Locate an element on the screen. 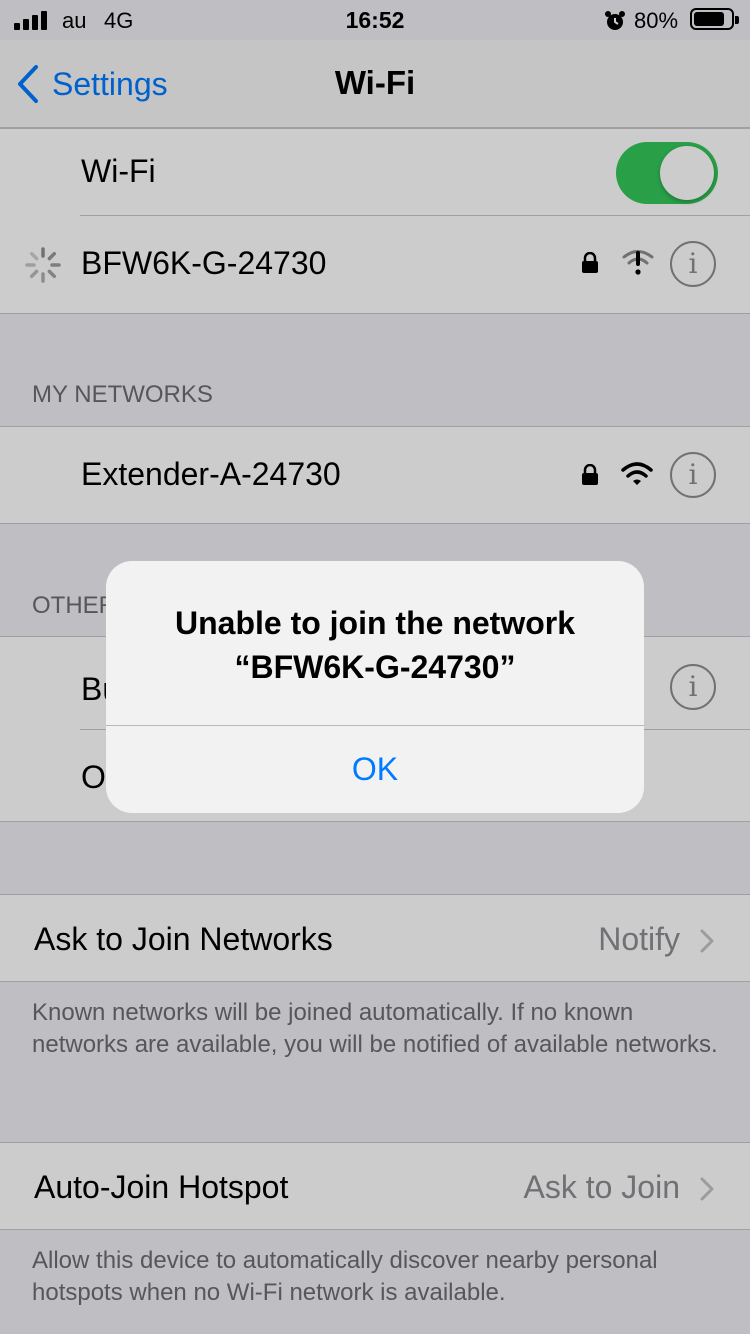 The height and width of the screenshot is (1334, 750). alert-title-line2: “BFW6K-G-24730” is located at coordinates (375, 667).